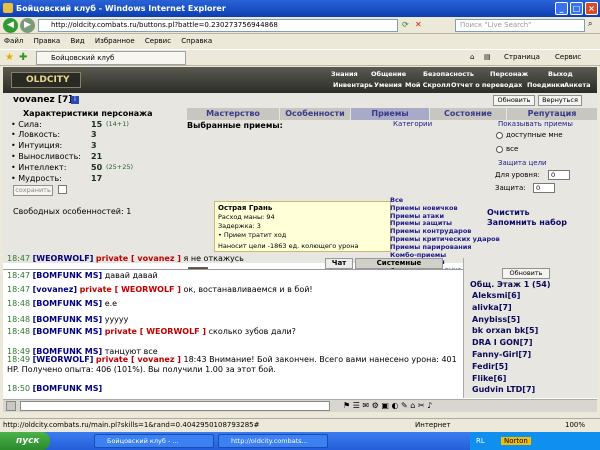 This screenshot has width=600, height=450. I want to click on print-icon: ▤, so click(487, 57).